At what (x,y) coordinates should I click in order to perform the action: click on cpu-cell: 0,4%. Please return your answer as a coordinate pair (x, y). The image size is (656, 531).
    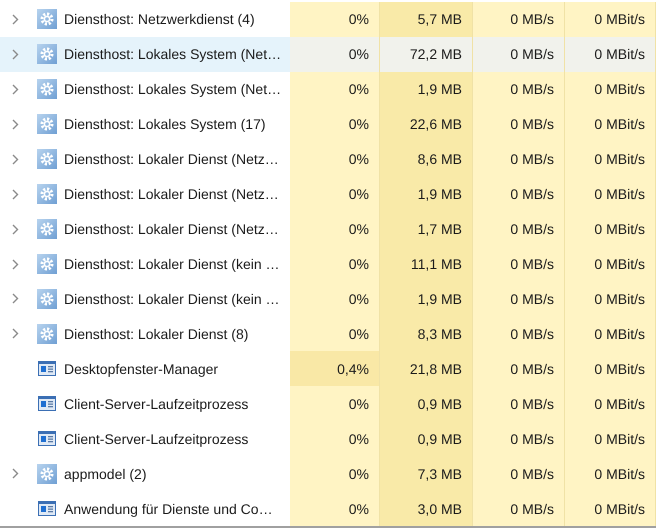
    Looking at the image, I should click on (335, 368).